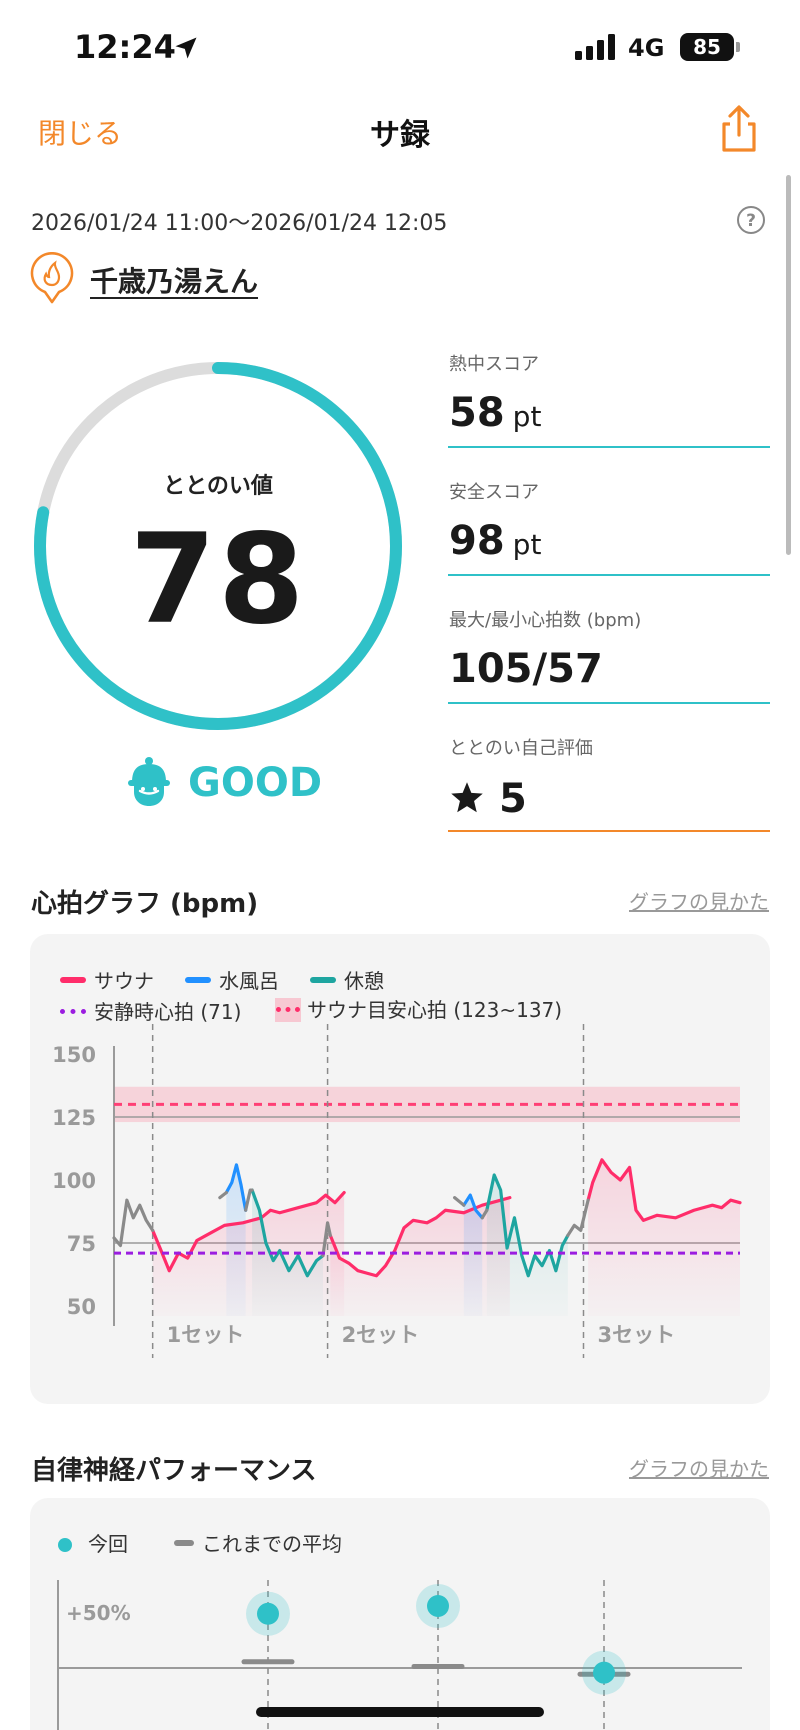 This screenshot has width=800, height=1730. Describe the element at coordinates (609, 447) in the screenshot. I see `heat-score-underline` at that location.